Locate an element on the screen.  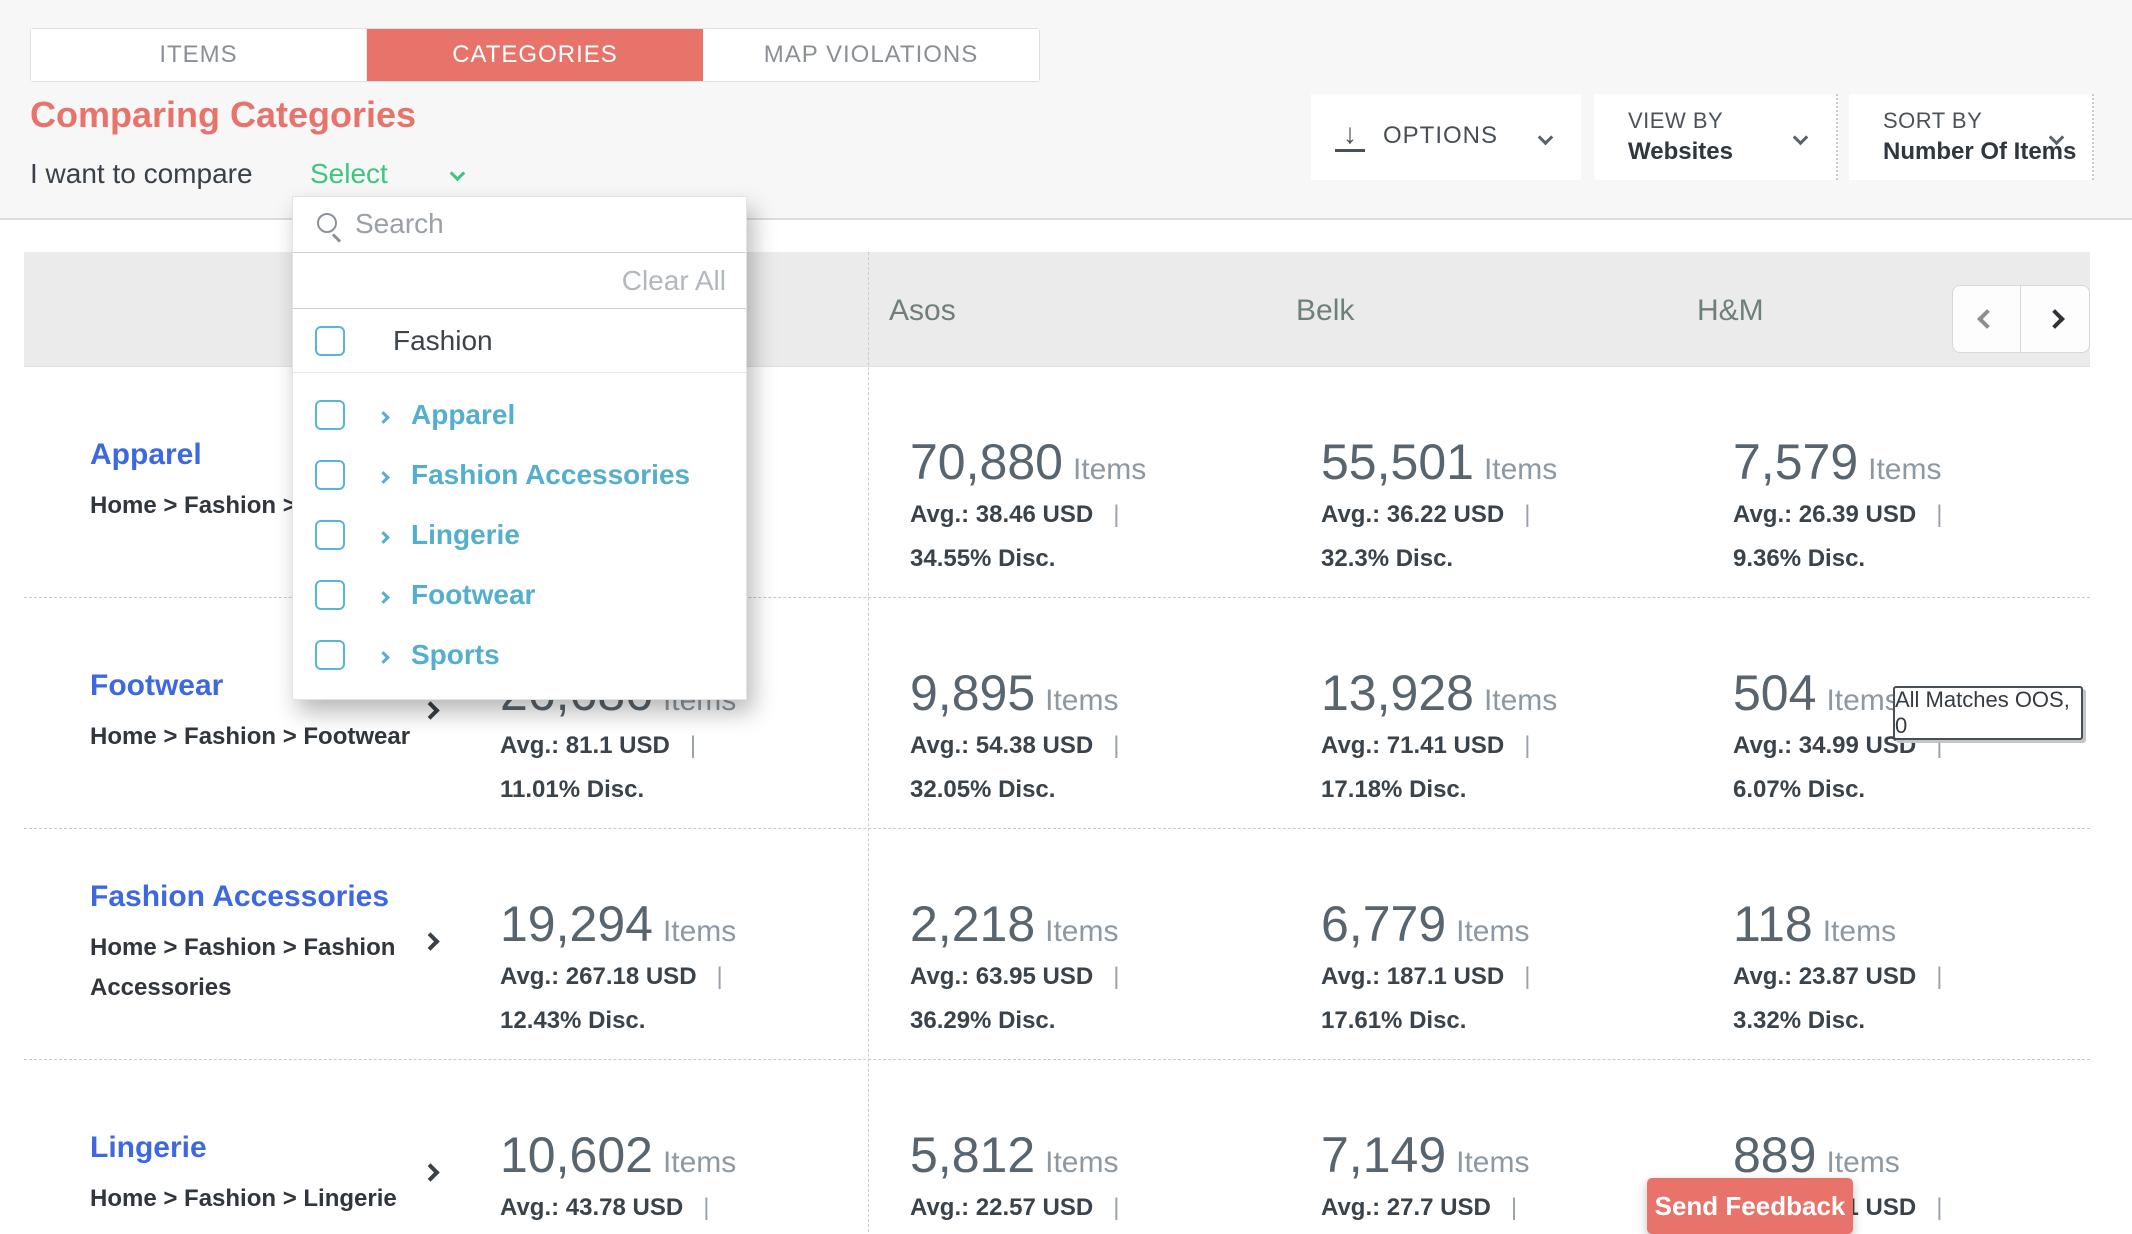
category-select: Select is located at coordinates (349, 174).